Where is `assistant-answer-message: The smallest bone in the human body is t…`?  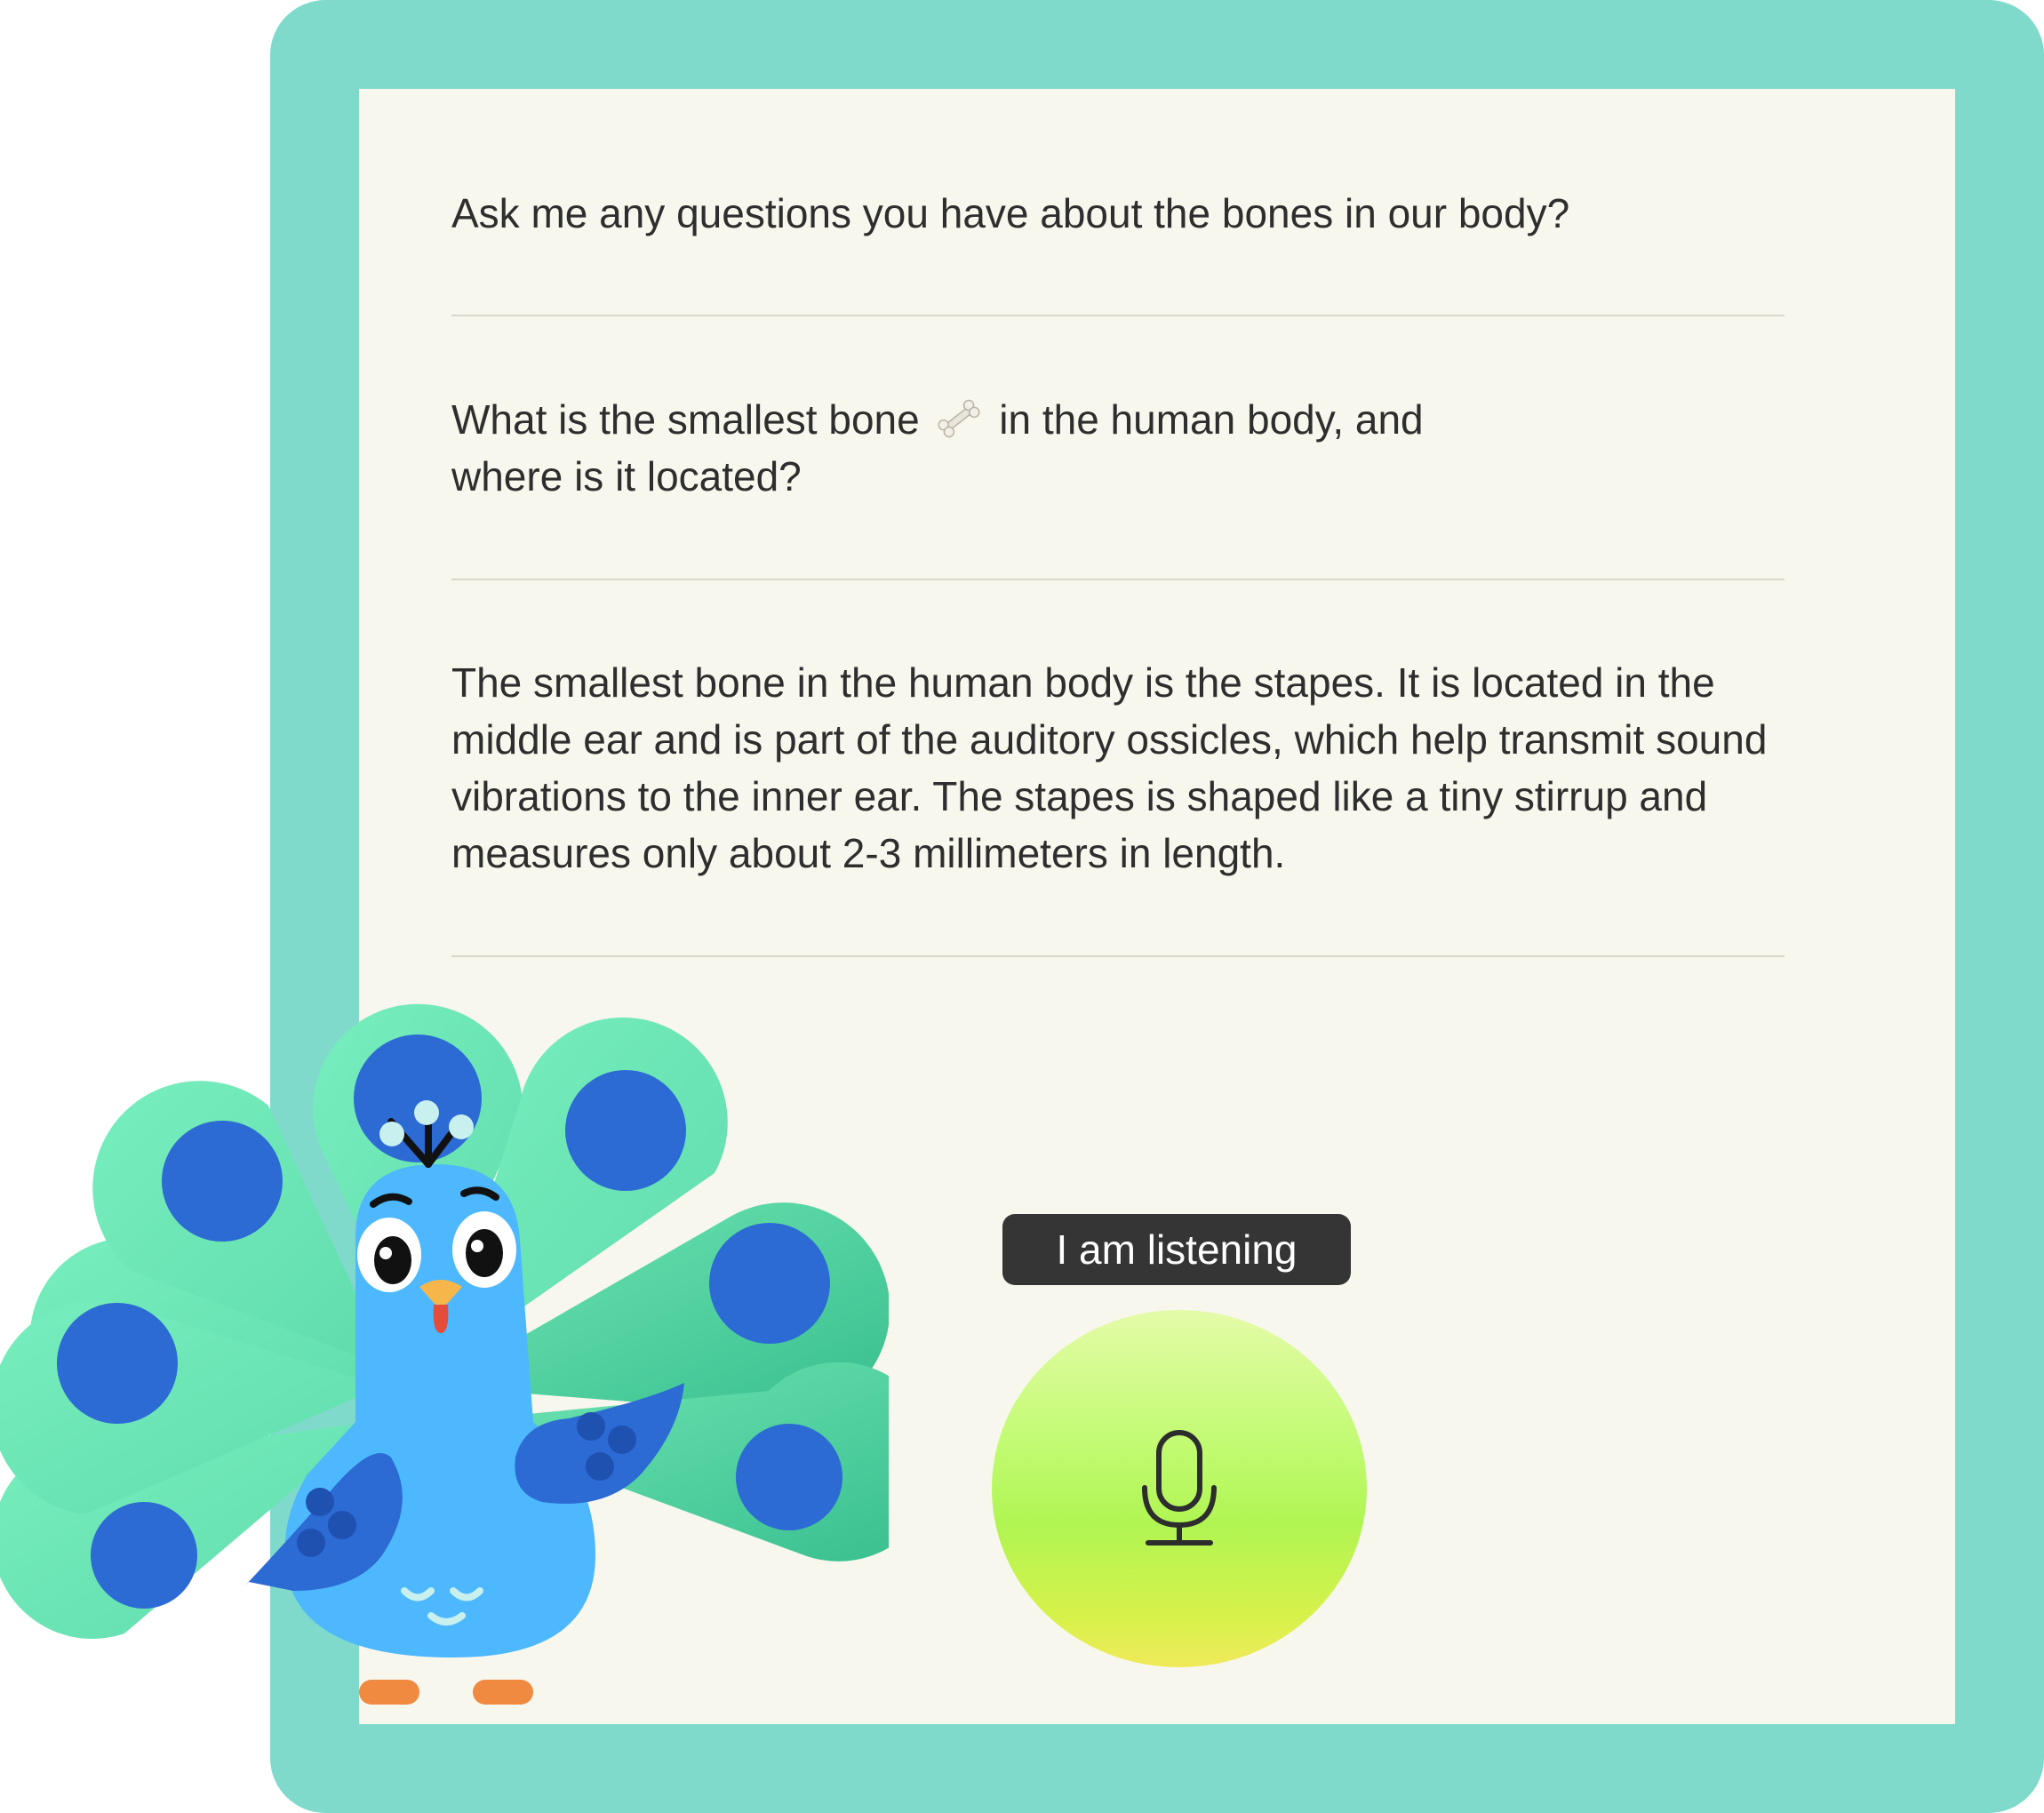
assistant-answer-message: The smallest bone in the human body is t… is located at coordinates (1109, 767).